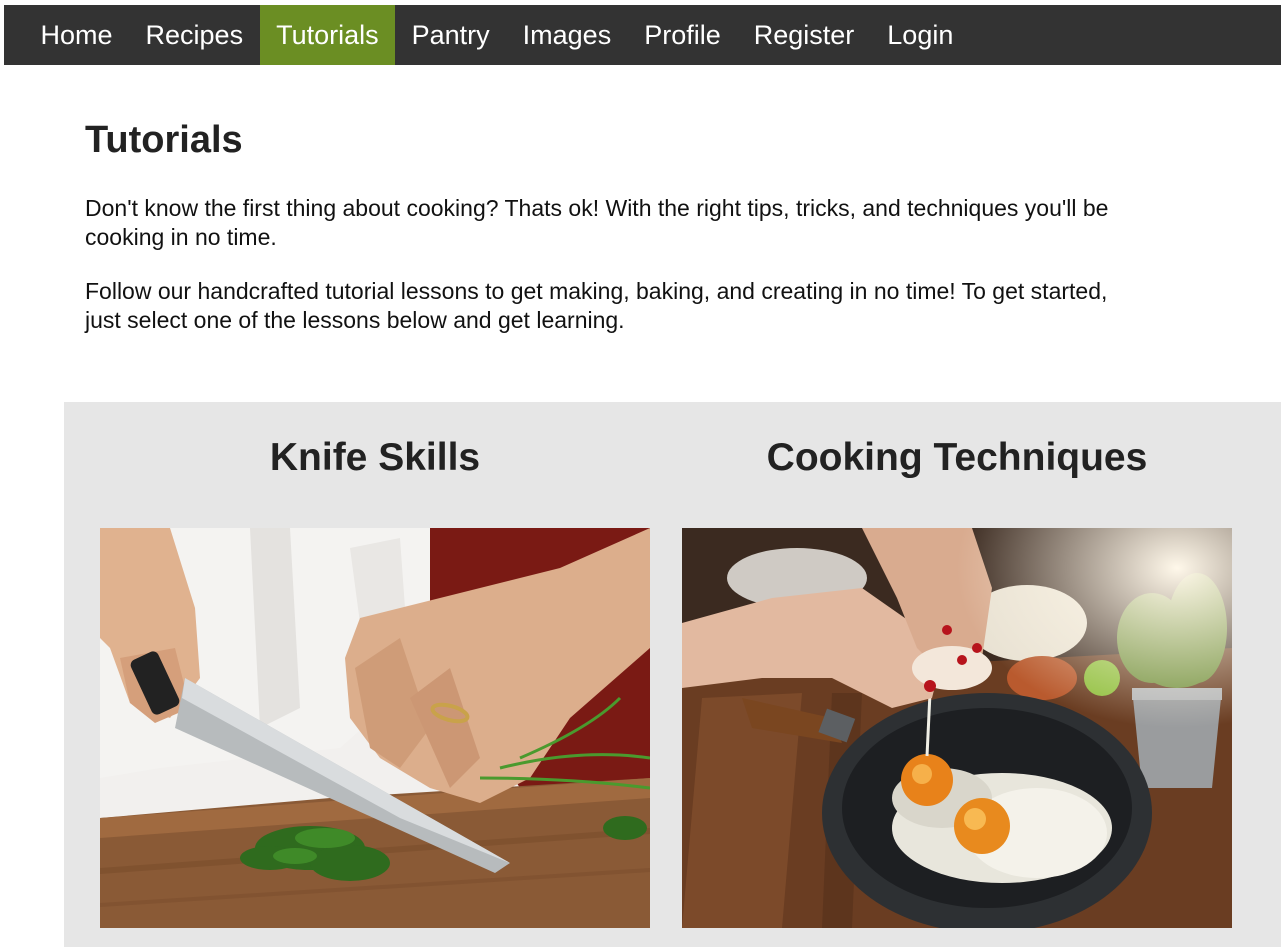 The image size is (1281, 947). Describe the element at coordinates (327, 35) in the screenshot. I see `nav-tutorials: Tutorials` at that location.